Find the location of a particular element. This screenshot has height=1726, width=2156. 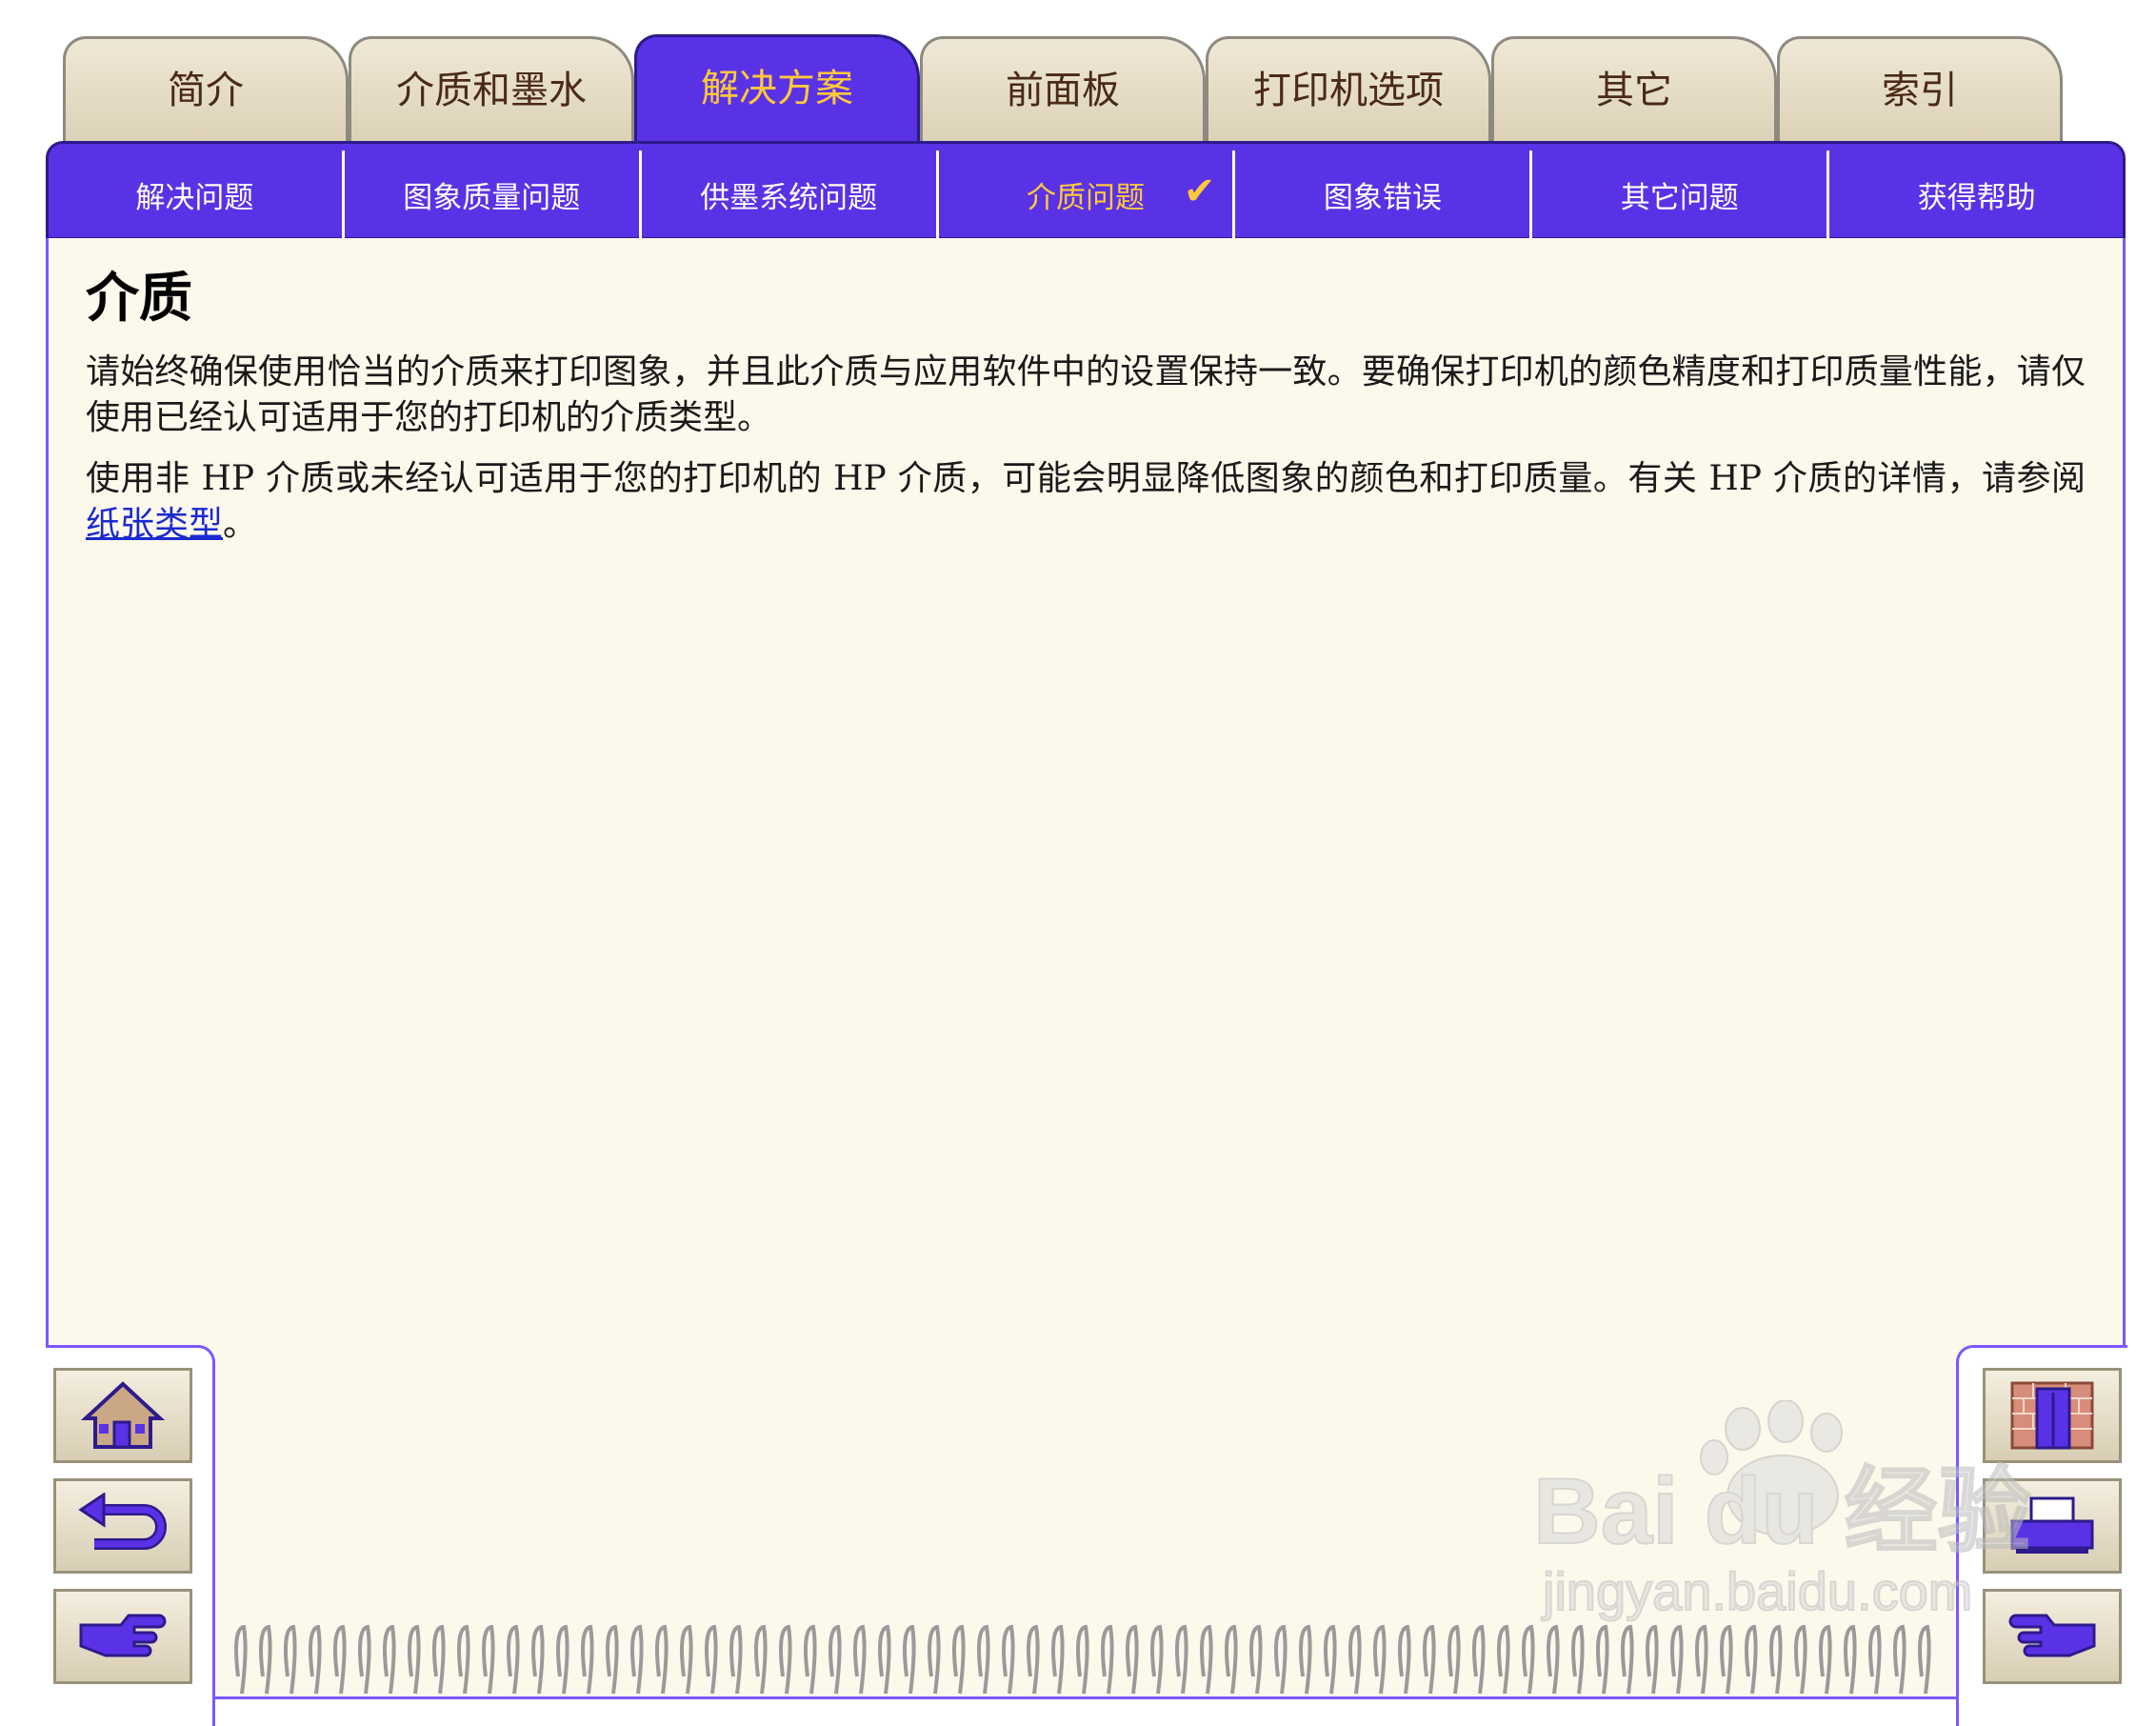

subtab-image-quality-problems: 图象质量问题 is located at coordinates (494, 194).